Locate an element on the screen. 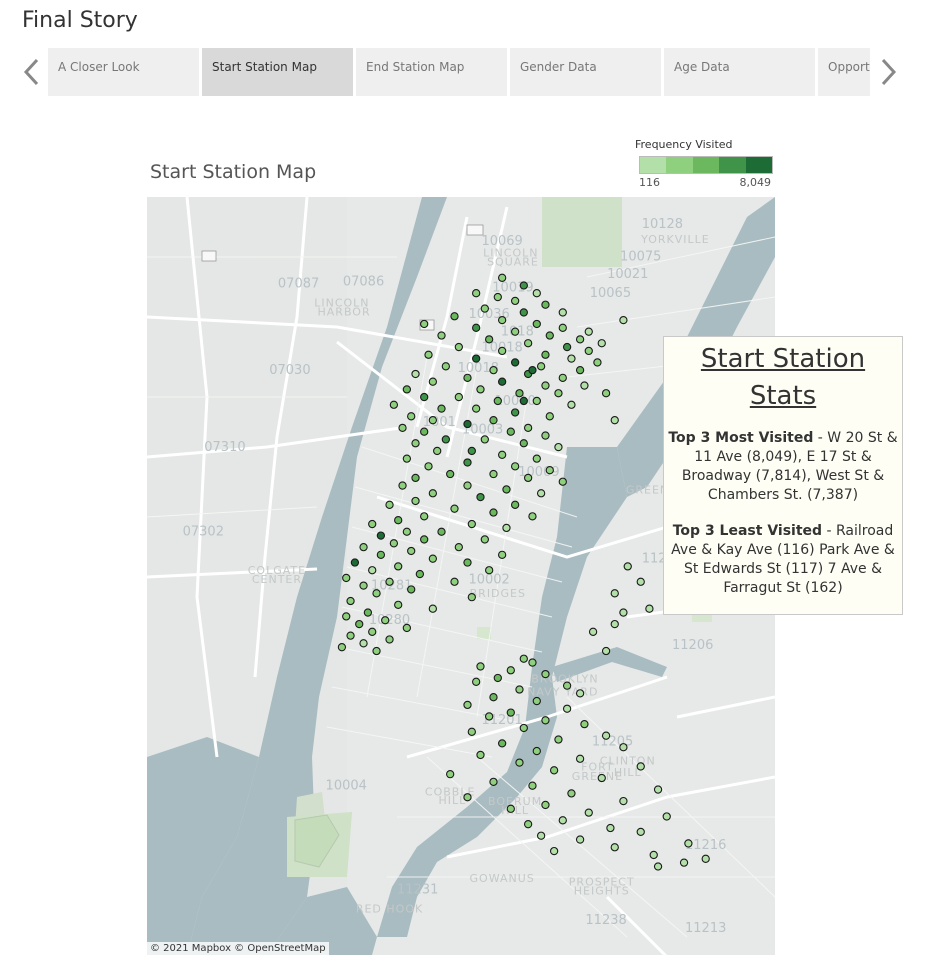 Image resolution: width=948 pixels, height=971 pixels. tab-start-station-map: Start Station Map is located at coordinates (277, 72).